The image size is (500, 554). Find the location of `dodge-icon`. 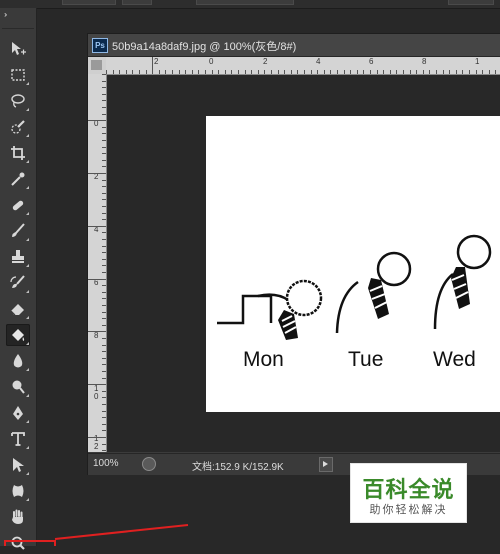

dodge-icon is located at coordinates (18, 387).